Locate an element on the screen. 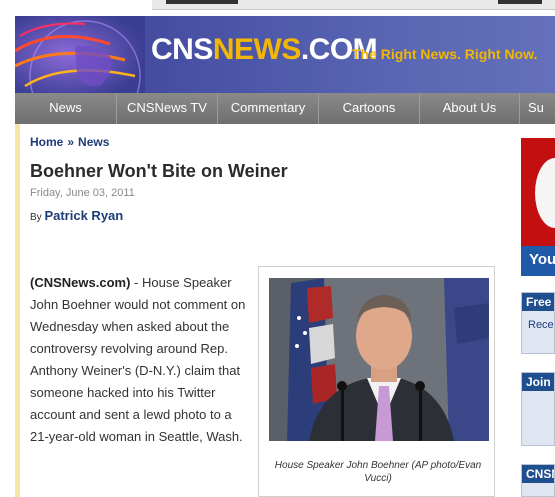 The height and width of the screenshot is (497, 555). breadcrumb-home-link: Home is located at coordinates (46, 142).